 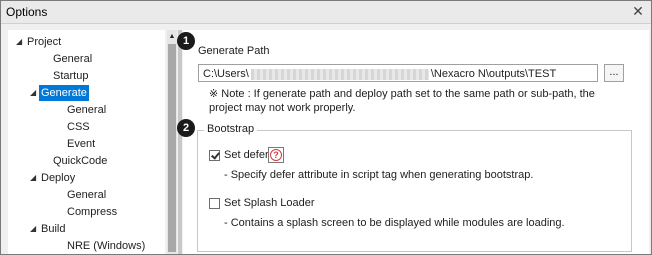 What do you see at coordinates (172, 37) in the screenshot?
I see `scroll-up-icon: ▲` at bounding box center [172, 37].